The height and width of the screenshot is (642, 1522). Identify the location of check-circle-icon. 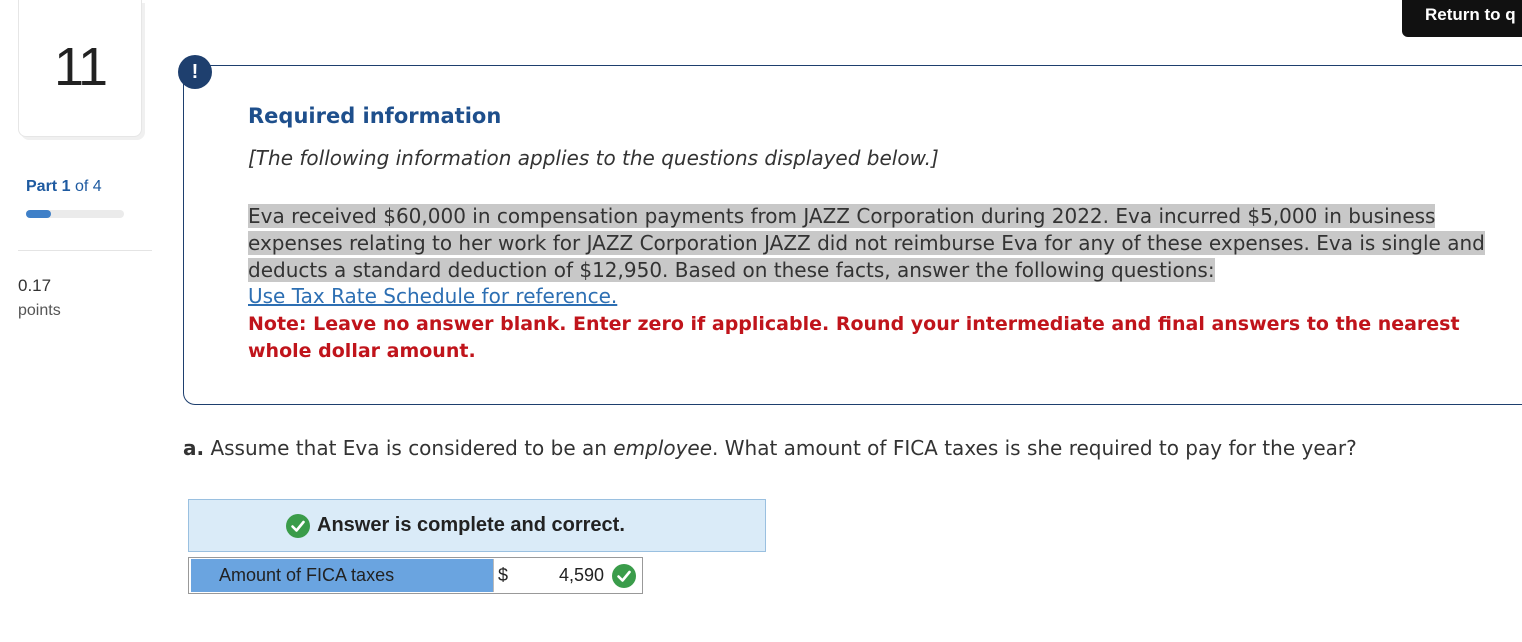
(298, 526).